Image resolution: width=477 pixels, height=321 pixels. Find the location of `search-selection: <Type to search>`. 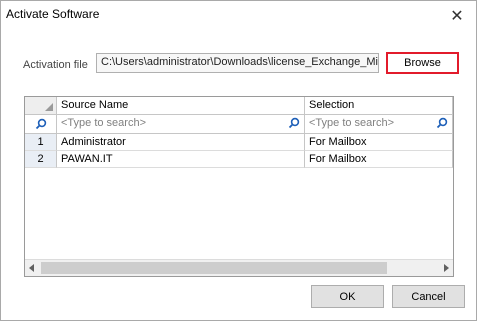

search-selection: <Type to search> is located at coordinates (379, 124).